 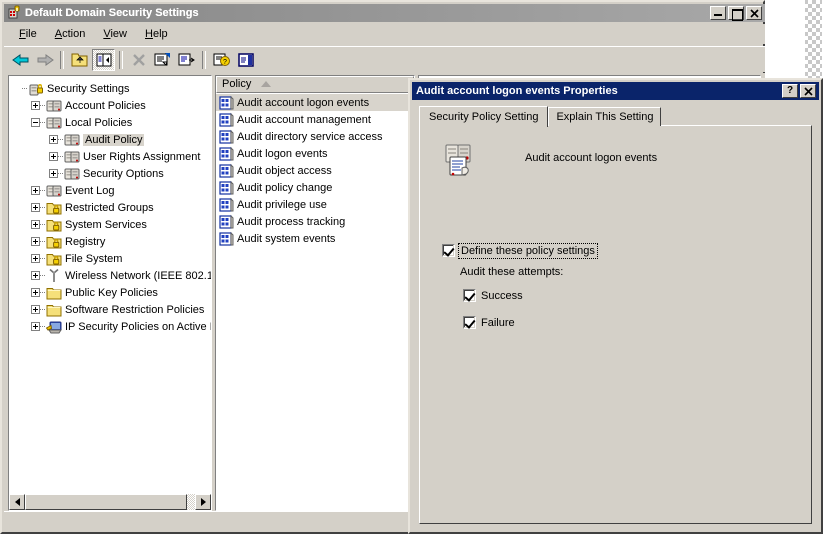 I want to click on define-policy-settings-row: Define these policy settings, so click(x=520, y=250).